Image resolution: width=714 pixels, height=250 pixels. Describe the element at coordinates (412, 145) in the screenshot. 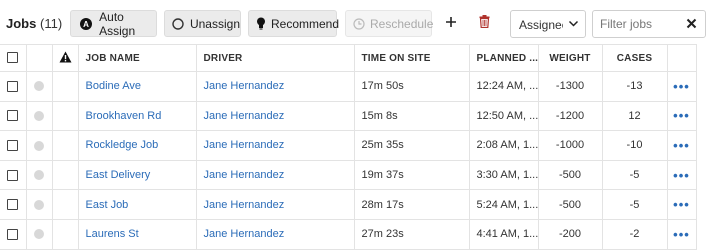

I see `time-on-site-cell: 25m 35s` at that location.